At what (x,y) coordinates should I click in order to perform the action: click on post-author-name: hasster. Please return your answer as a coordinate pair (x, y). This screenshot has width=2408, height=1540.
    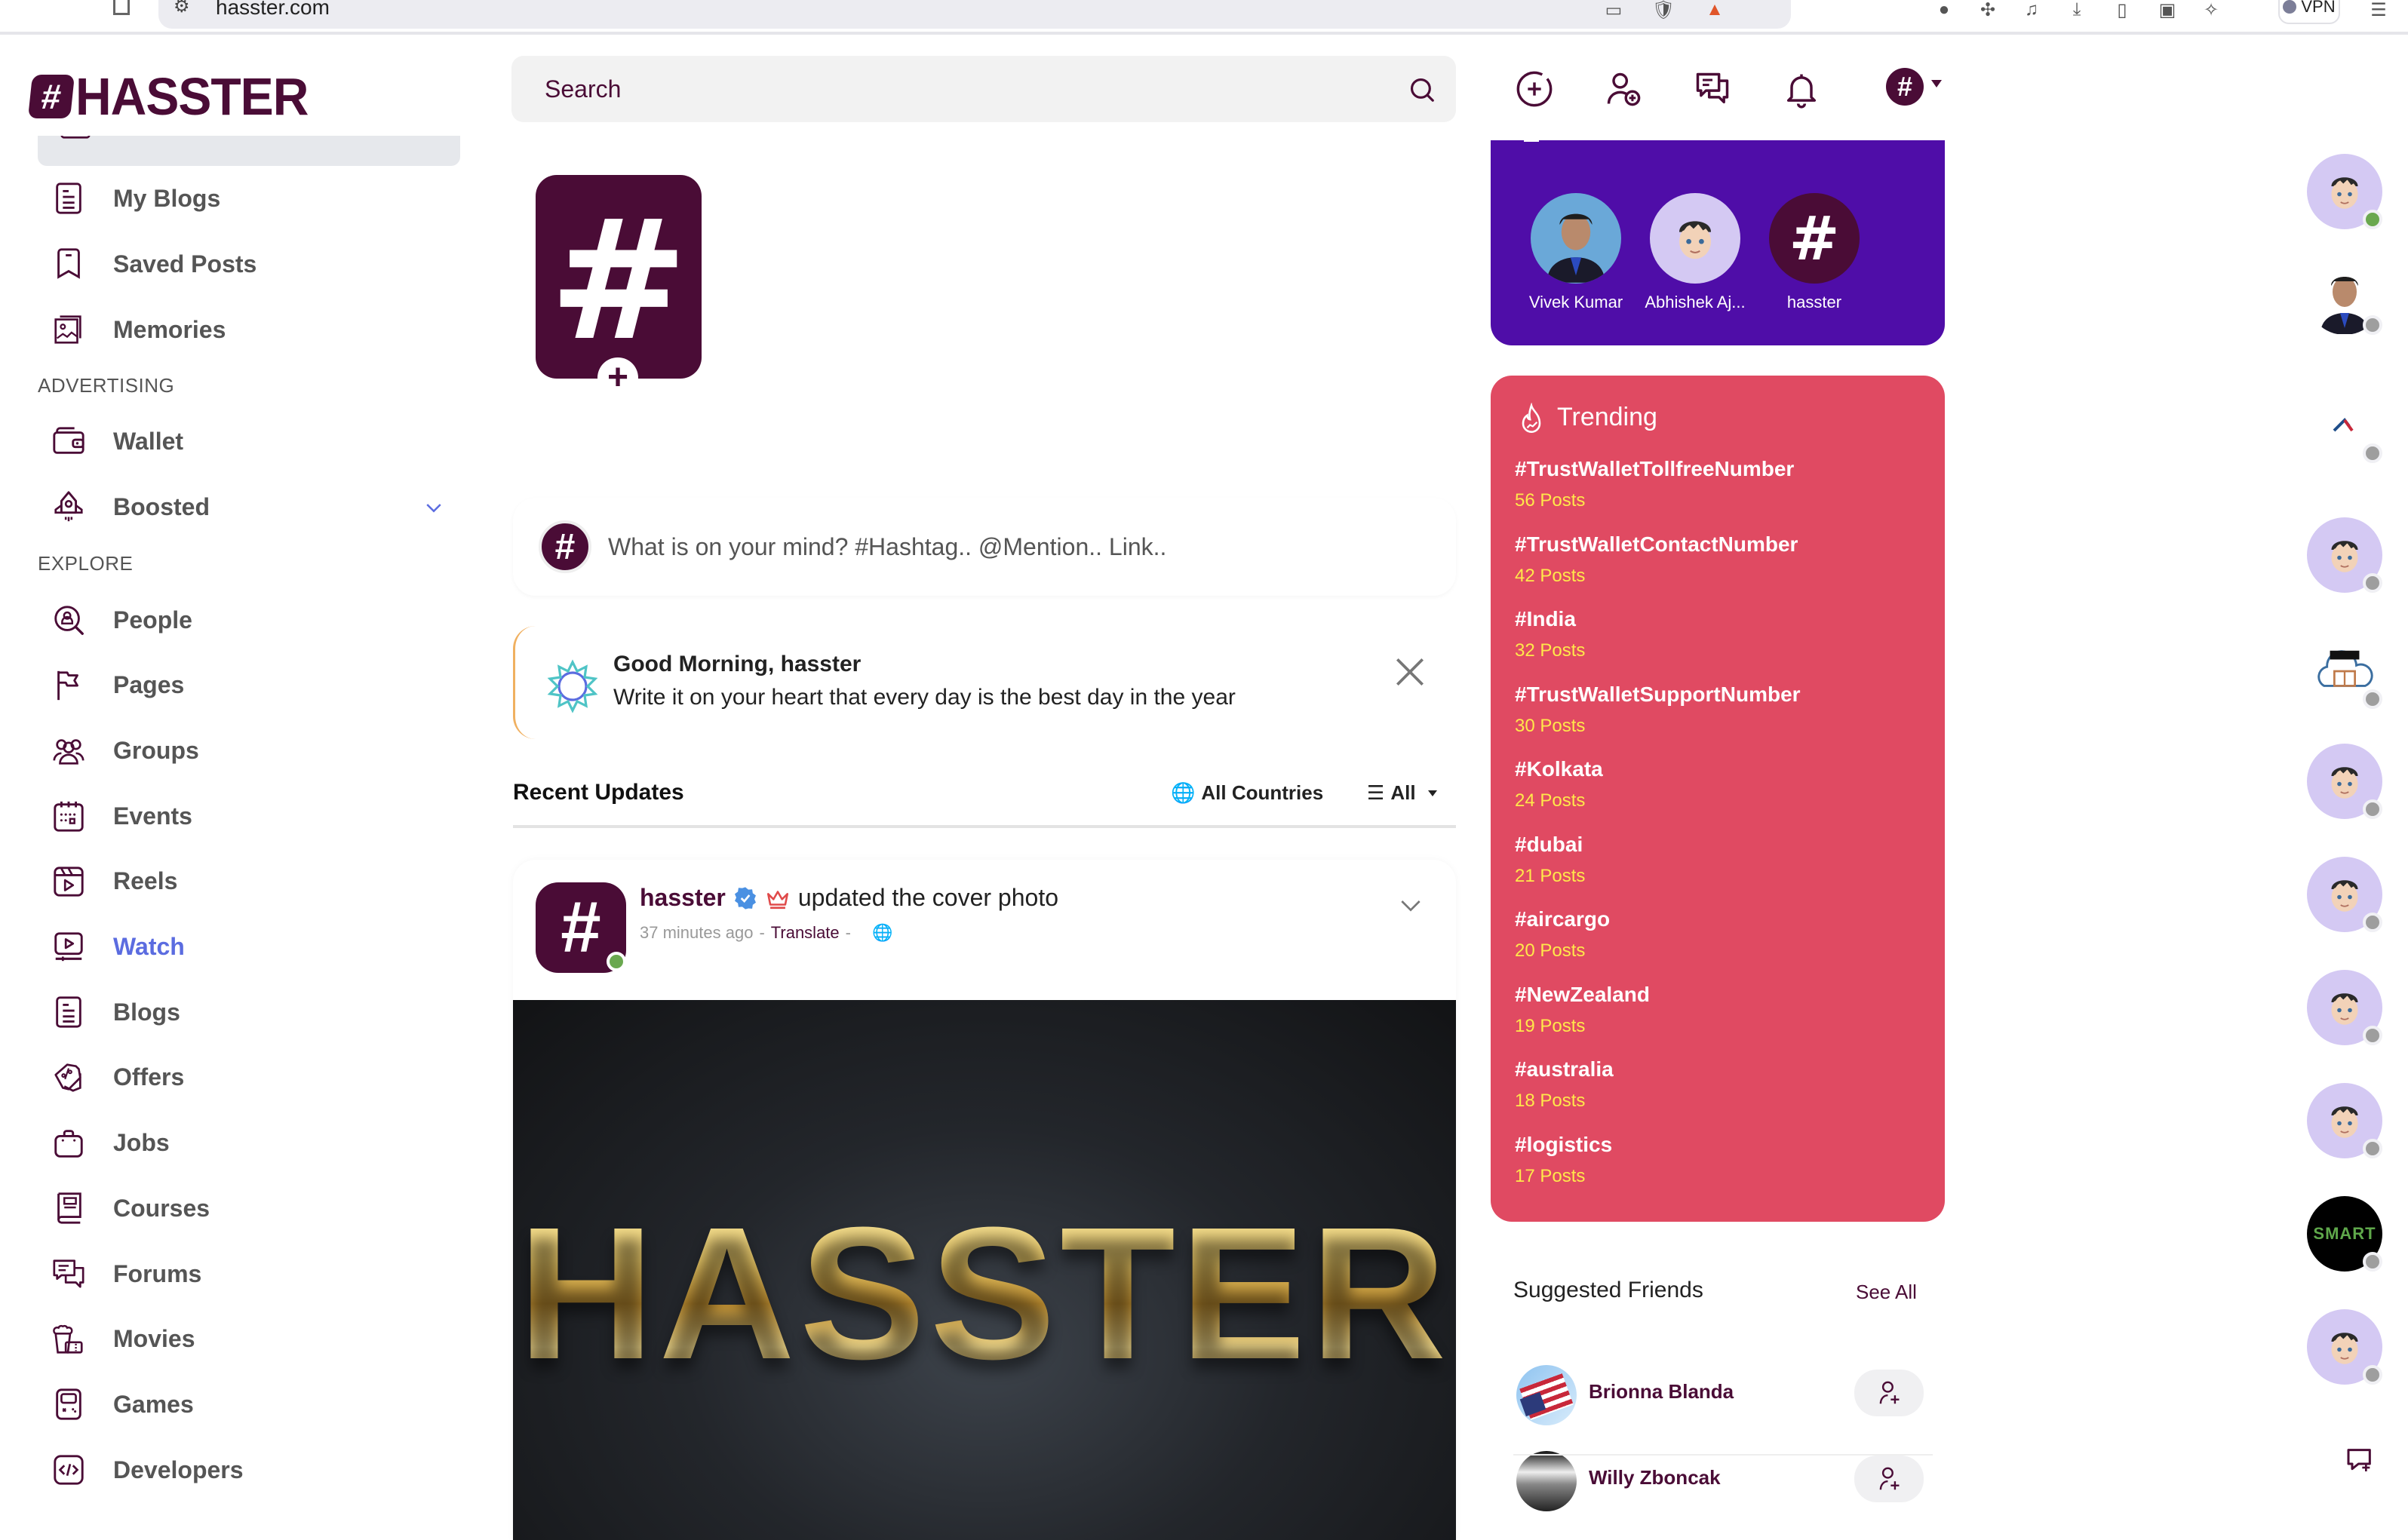
    Looking at the image, I should click on (683, 898).